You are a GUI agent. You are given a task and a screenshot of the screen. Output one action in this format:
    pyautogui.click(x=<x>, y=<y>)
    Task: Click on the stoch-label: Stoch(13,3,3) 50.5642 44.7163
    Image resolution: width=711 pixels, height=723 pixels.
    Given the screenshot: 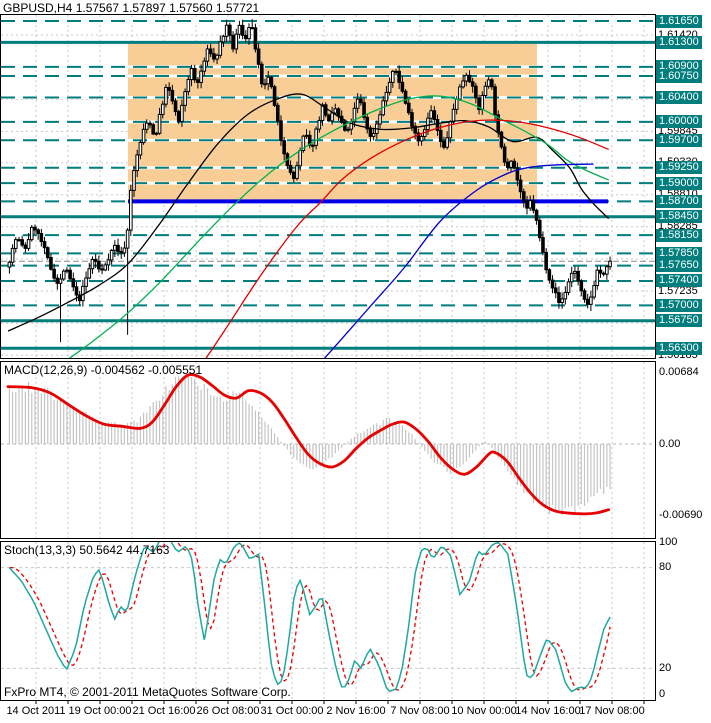 What is the action you would take?
    pyautogui.click(x=86, y=550)
    